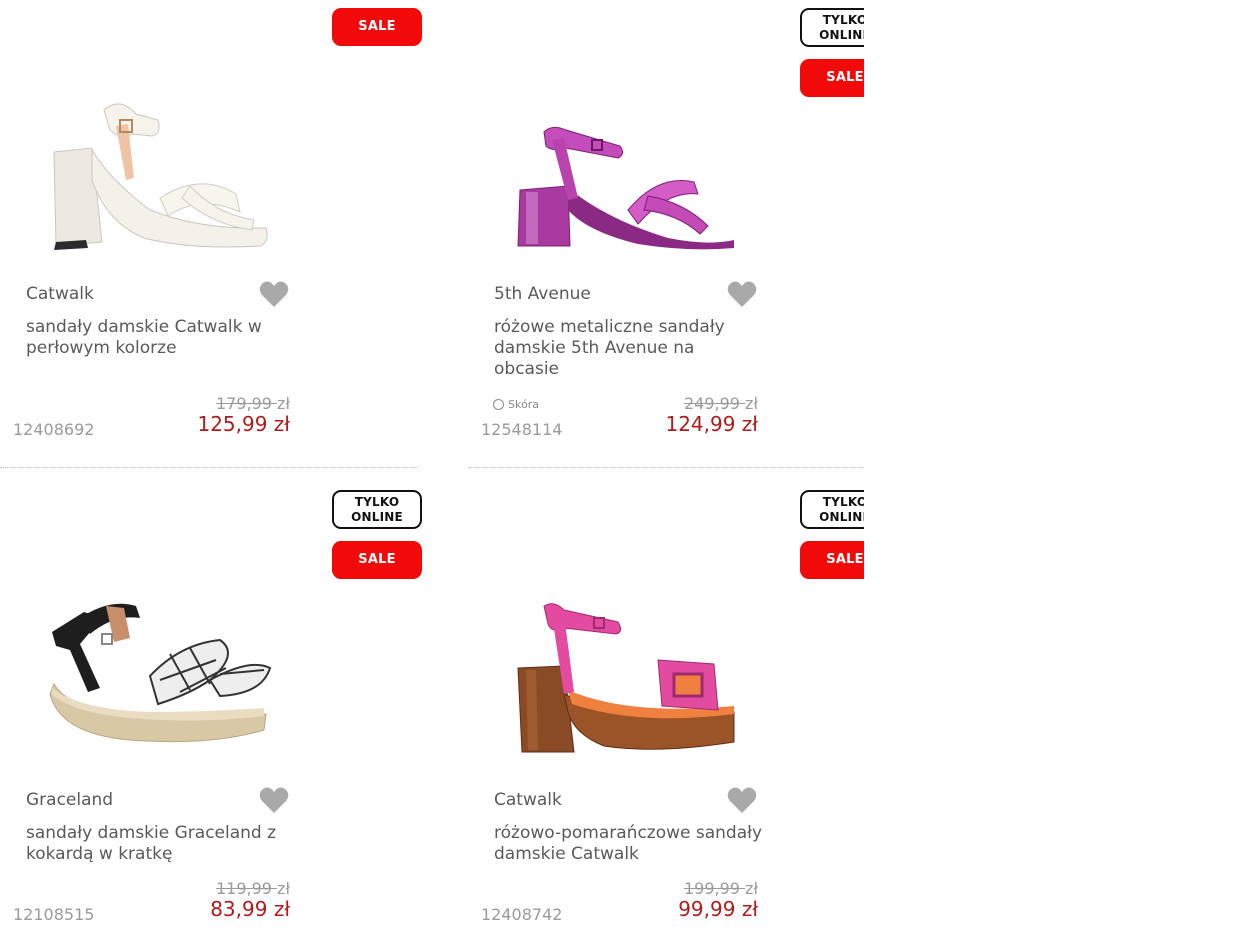 This screenshot has width=1250, height=942. Describe the element at coordinates (498, 404) in the screenshot. I see `leather-icon` at that location.